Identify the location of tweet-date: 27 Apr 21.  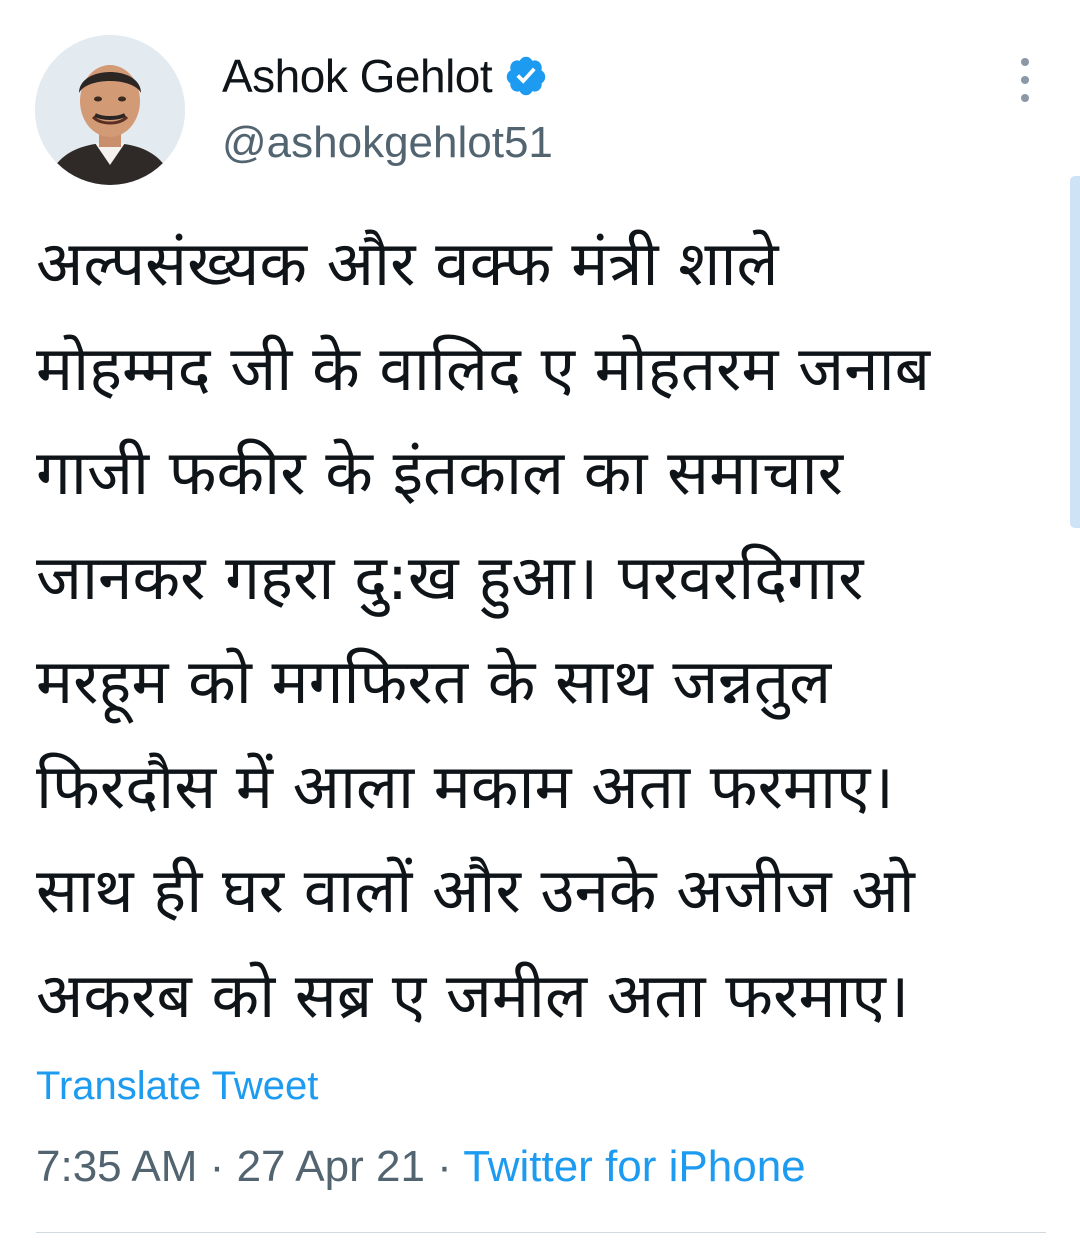
(331, 1166).